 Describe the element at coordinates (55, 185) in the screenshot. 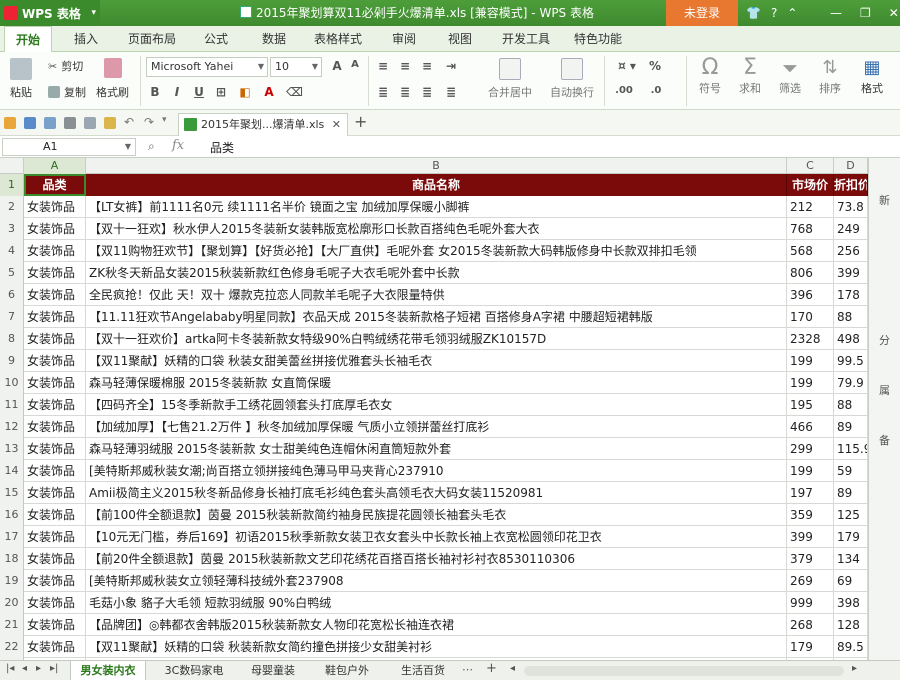

I see `header-cell: 品类` at that location.